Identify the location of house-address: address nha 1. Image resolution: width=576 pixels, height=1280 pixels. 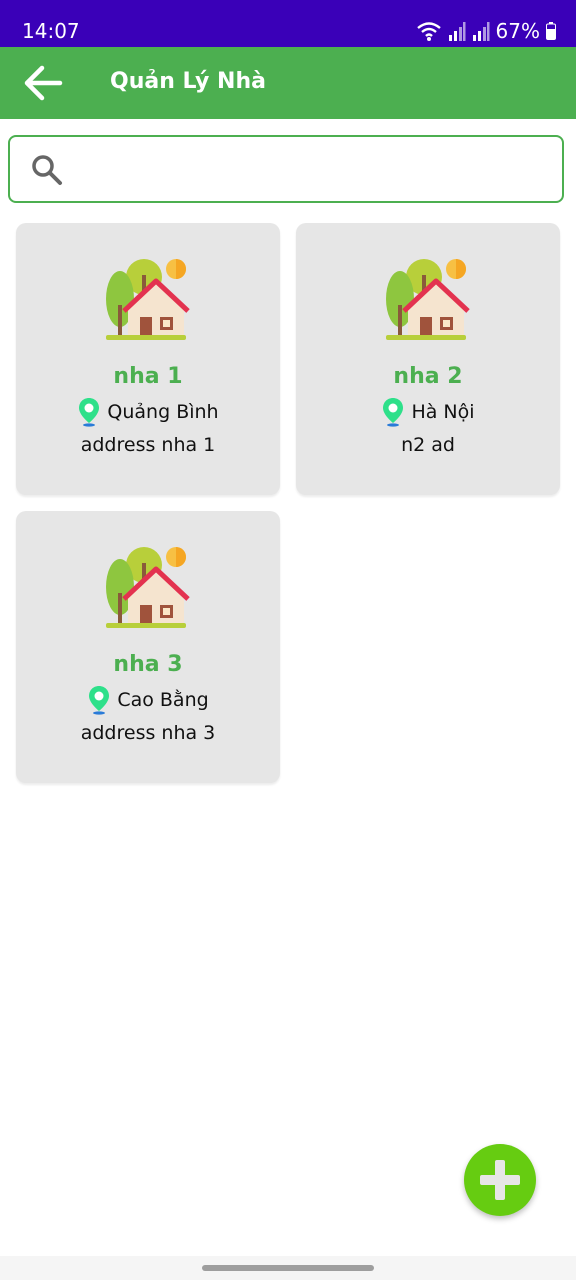
(148, 445).